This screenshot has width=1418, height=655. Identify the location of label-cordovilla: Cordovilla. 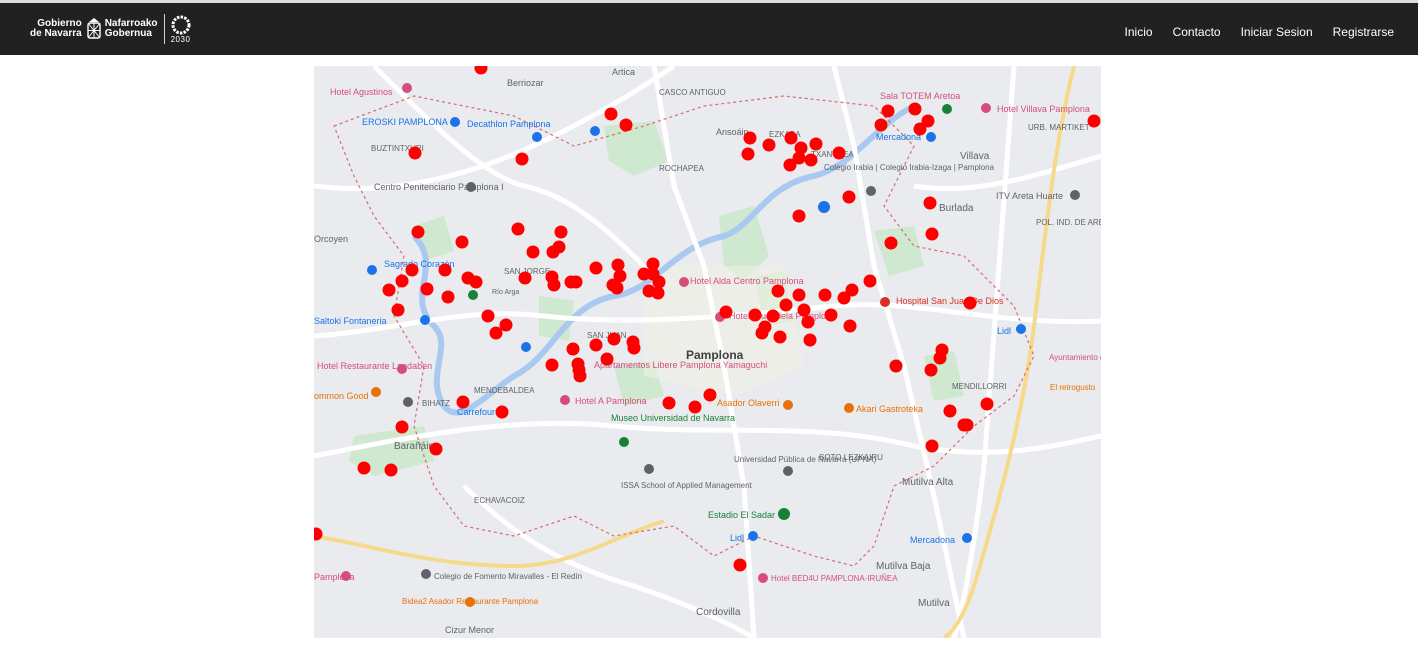
(718, 612).